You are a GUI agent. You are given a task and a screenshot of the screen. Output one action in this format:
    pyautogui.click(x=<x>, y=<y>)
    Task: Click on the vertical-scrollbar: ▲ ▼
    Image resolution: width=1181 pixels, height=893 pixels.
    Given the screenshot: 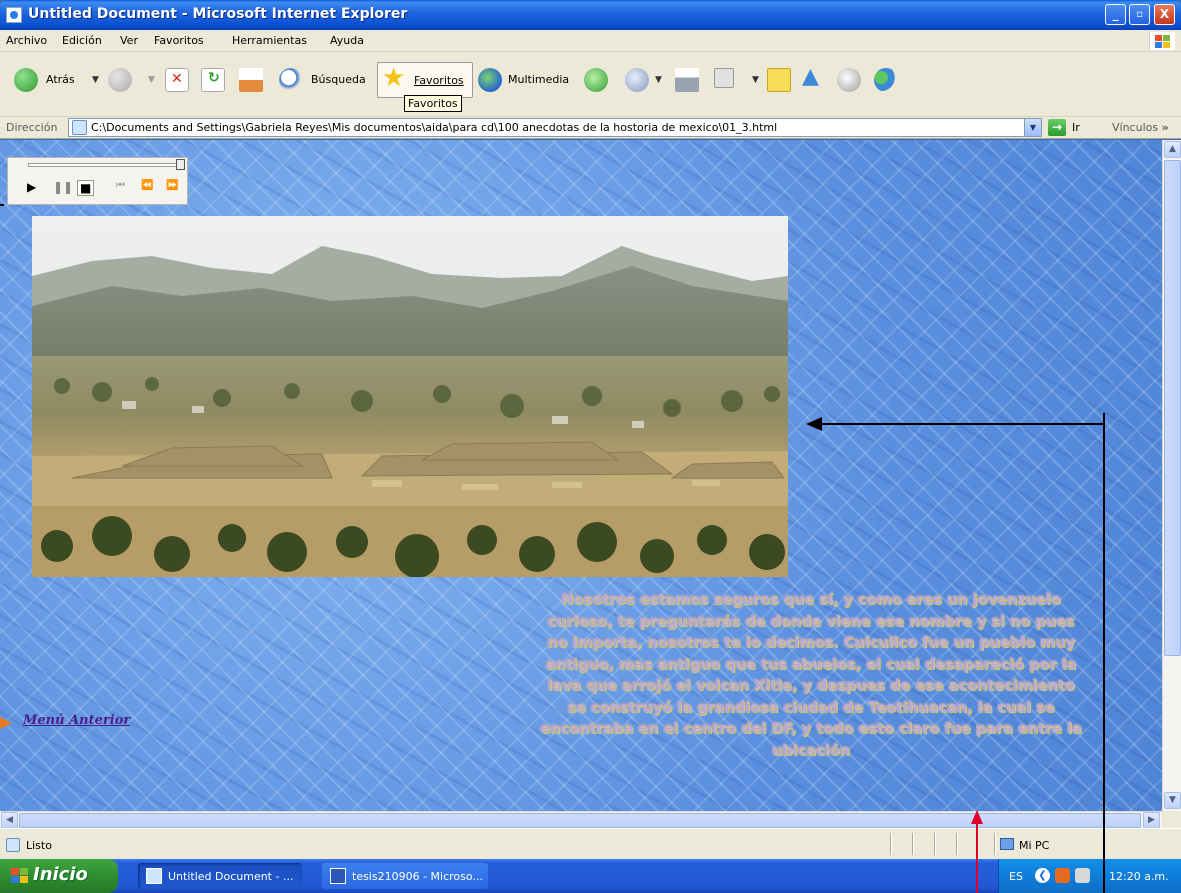 What is the action you would take?
    pyautogui.click(x=1171, y=475)
    